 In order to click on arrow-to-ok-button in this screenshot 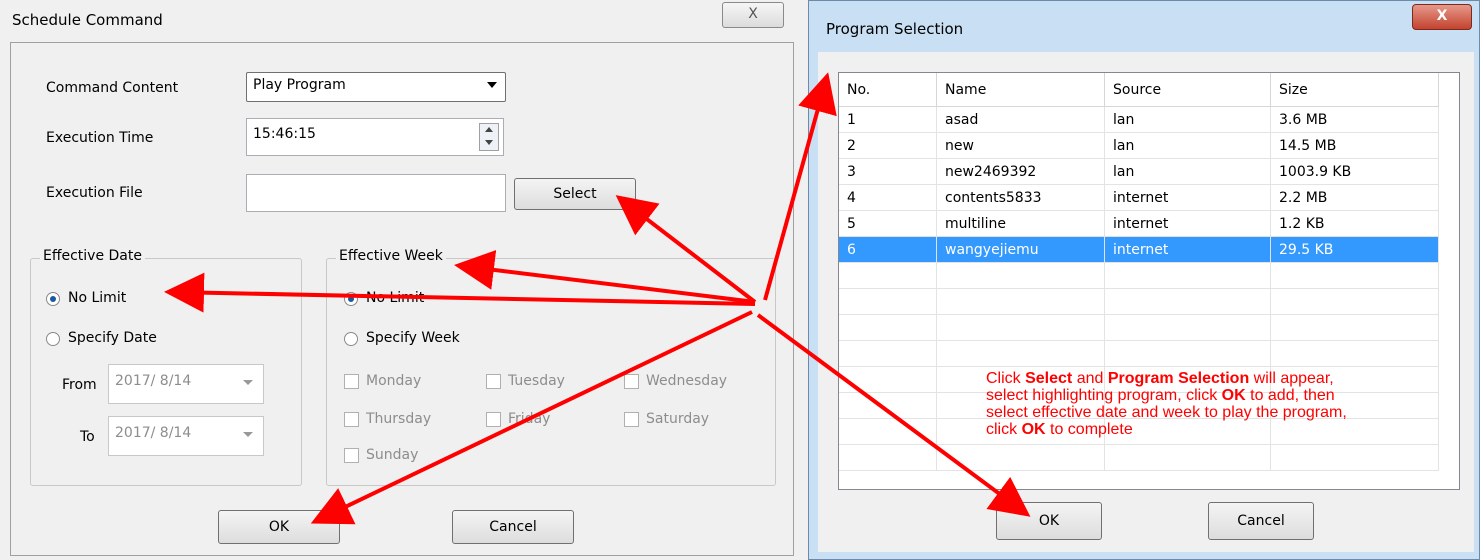, I will do `click(531, 417)`.